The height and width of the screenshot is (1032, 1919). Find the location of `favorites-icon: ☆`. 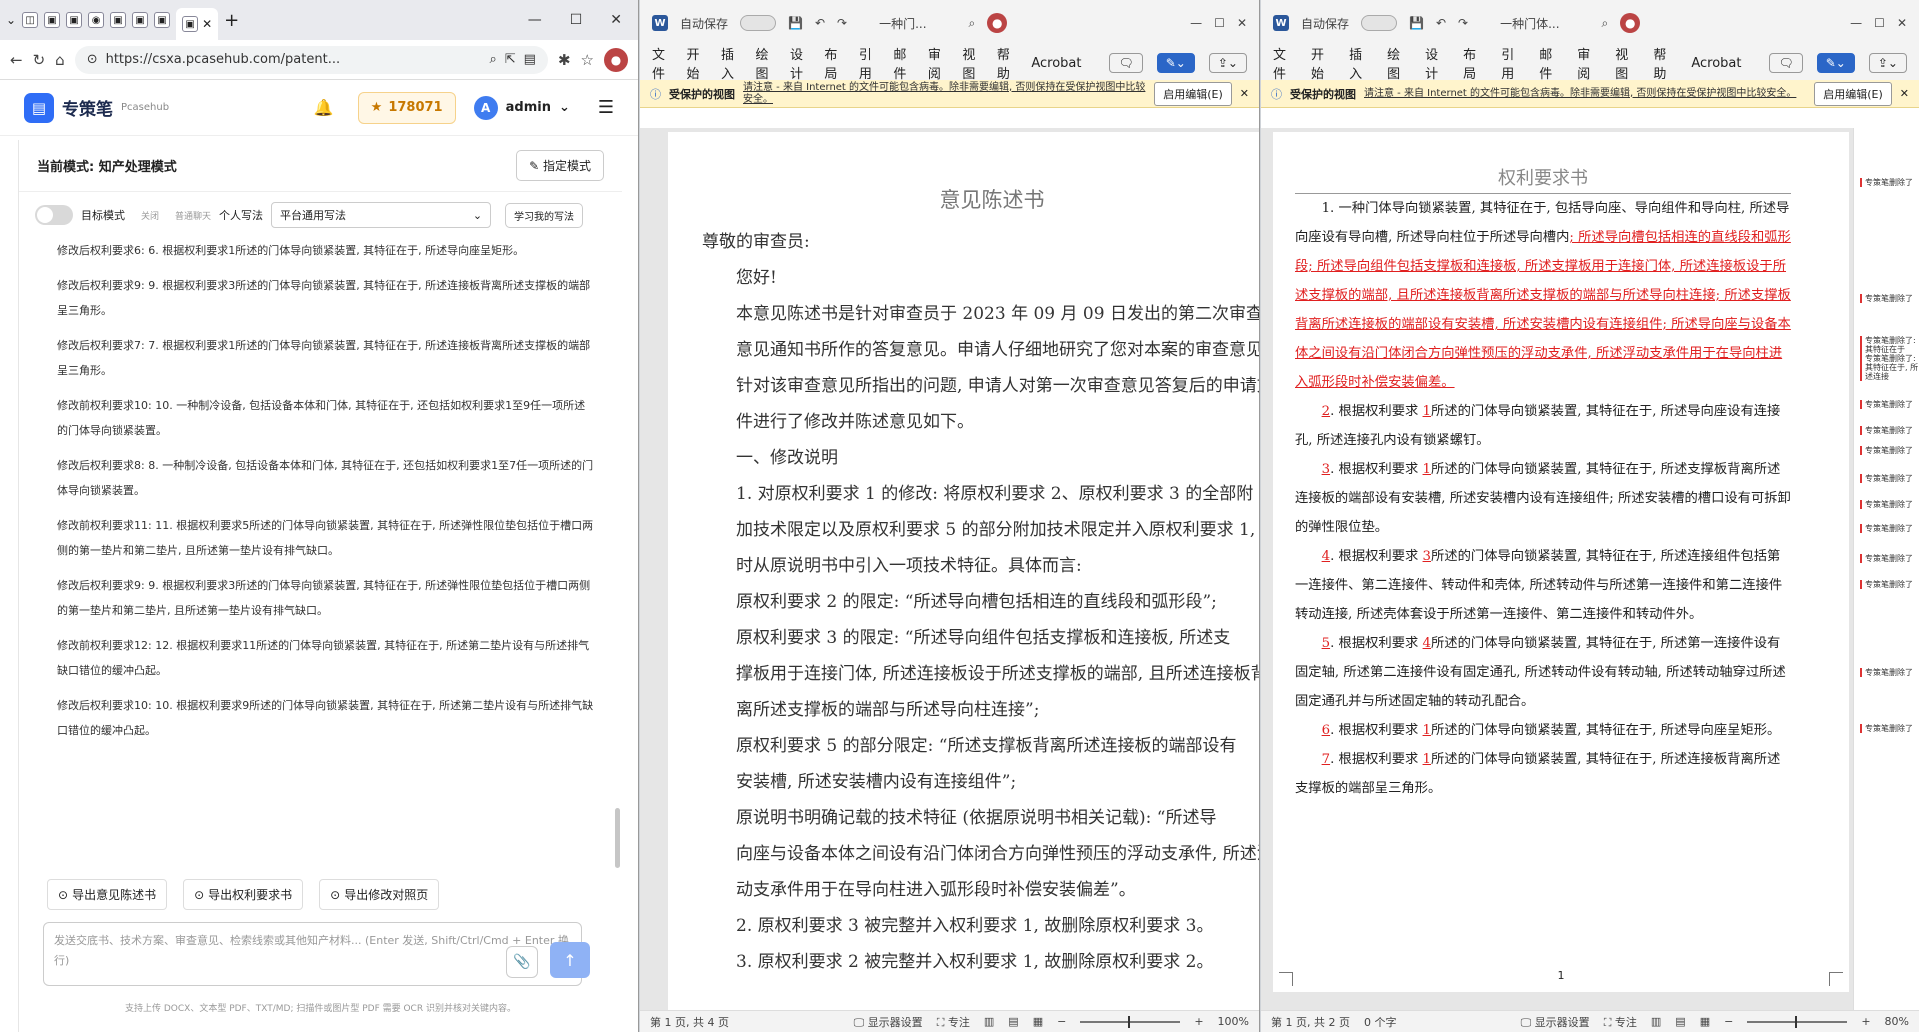

favorites-icon: ☆ is located at coordinates (587, 60).